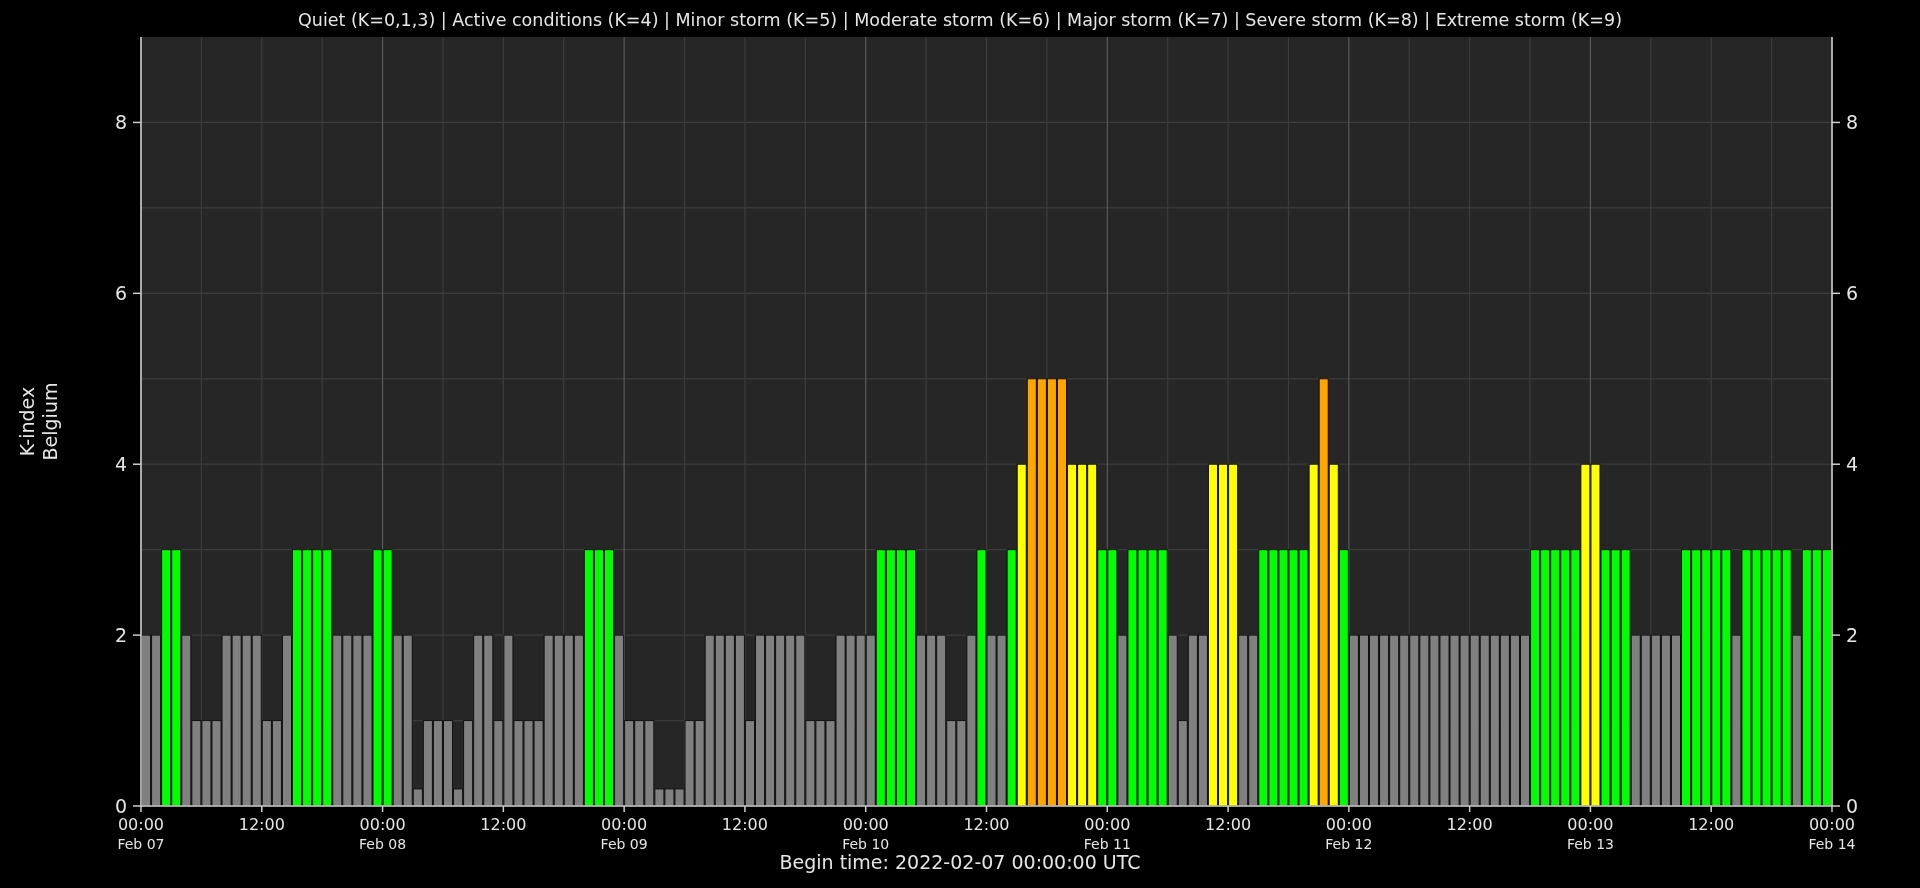 The width and height of the screenshot is (1920, 888). Describe the element at coordinates (960, 20) in the screenshot. I see `chart-title: Quiet (K=0,1,3) | Active conditions (K=4) | Minor storm (K=5) | Moderate storm (K=6) | Major storm (K=7) | Severe storm (K=8) | Extreme storm (K=9)` at that location.